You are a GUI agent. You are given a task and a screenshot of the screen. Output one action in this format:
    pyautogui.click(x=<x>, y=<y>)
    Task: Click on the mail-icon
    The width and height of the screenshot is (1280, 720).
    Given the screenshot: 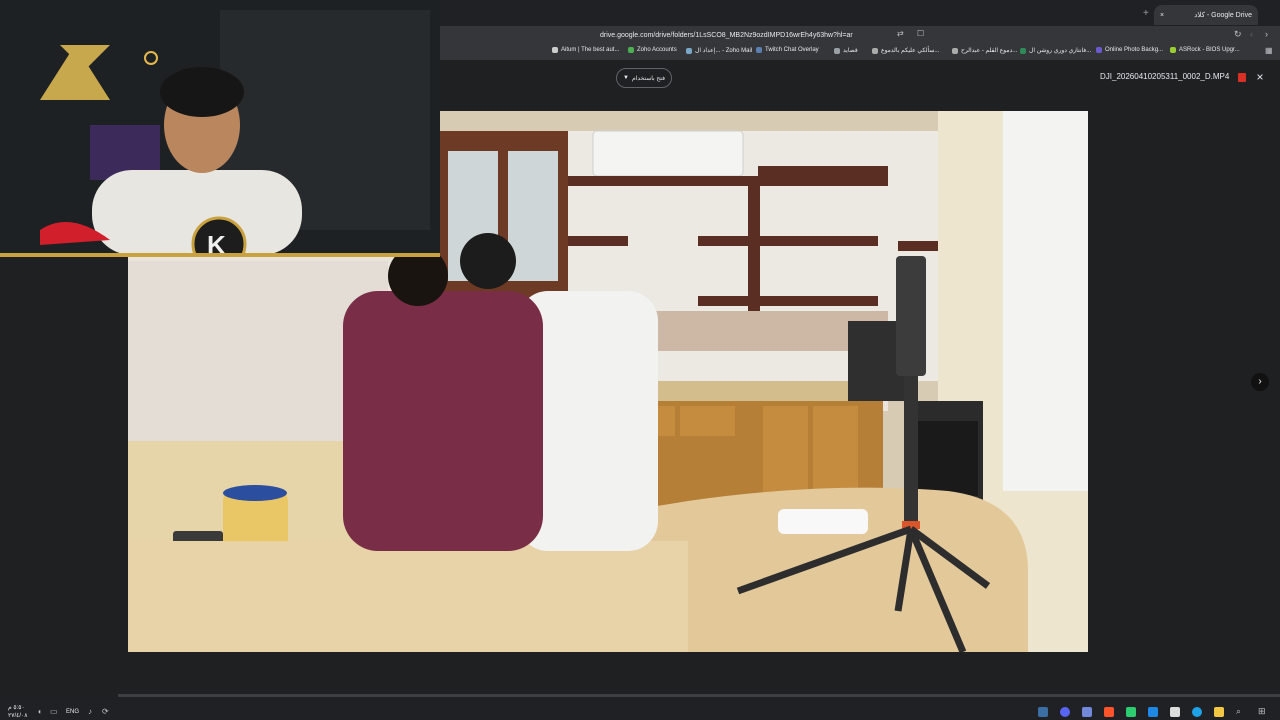 What is the action you would take?
    pyautogui.click(x=1153, y=712)
    